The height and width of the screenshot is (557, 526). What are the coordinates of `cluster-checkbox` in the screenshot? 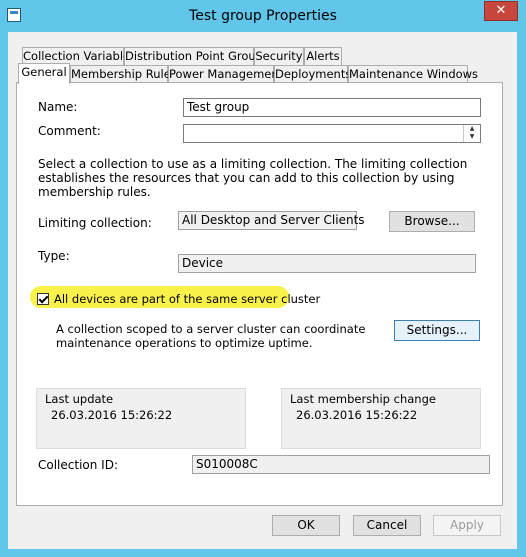 It's located at (43, 299).